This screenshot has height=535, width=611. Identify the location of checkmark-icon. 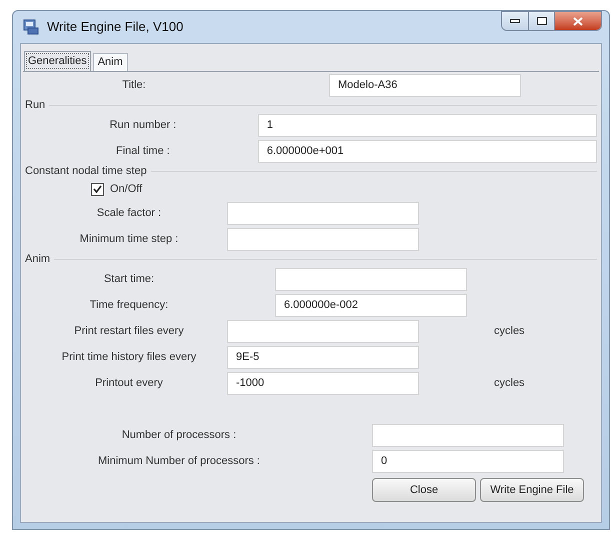
(97, 189).